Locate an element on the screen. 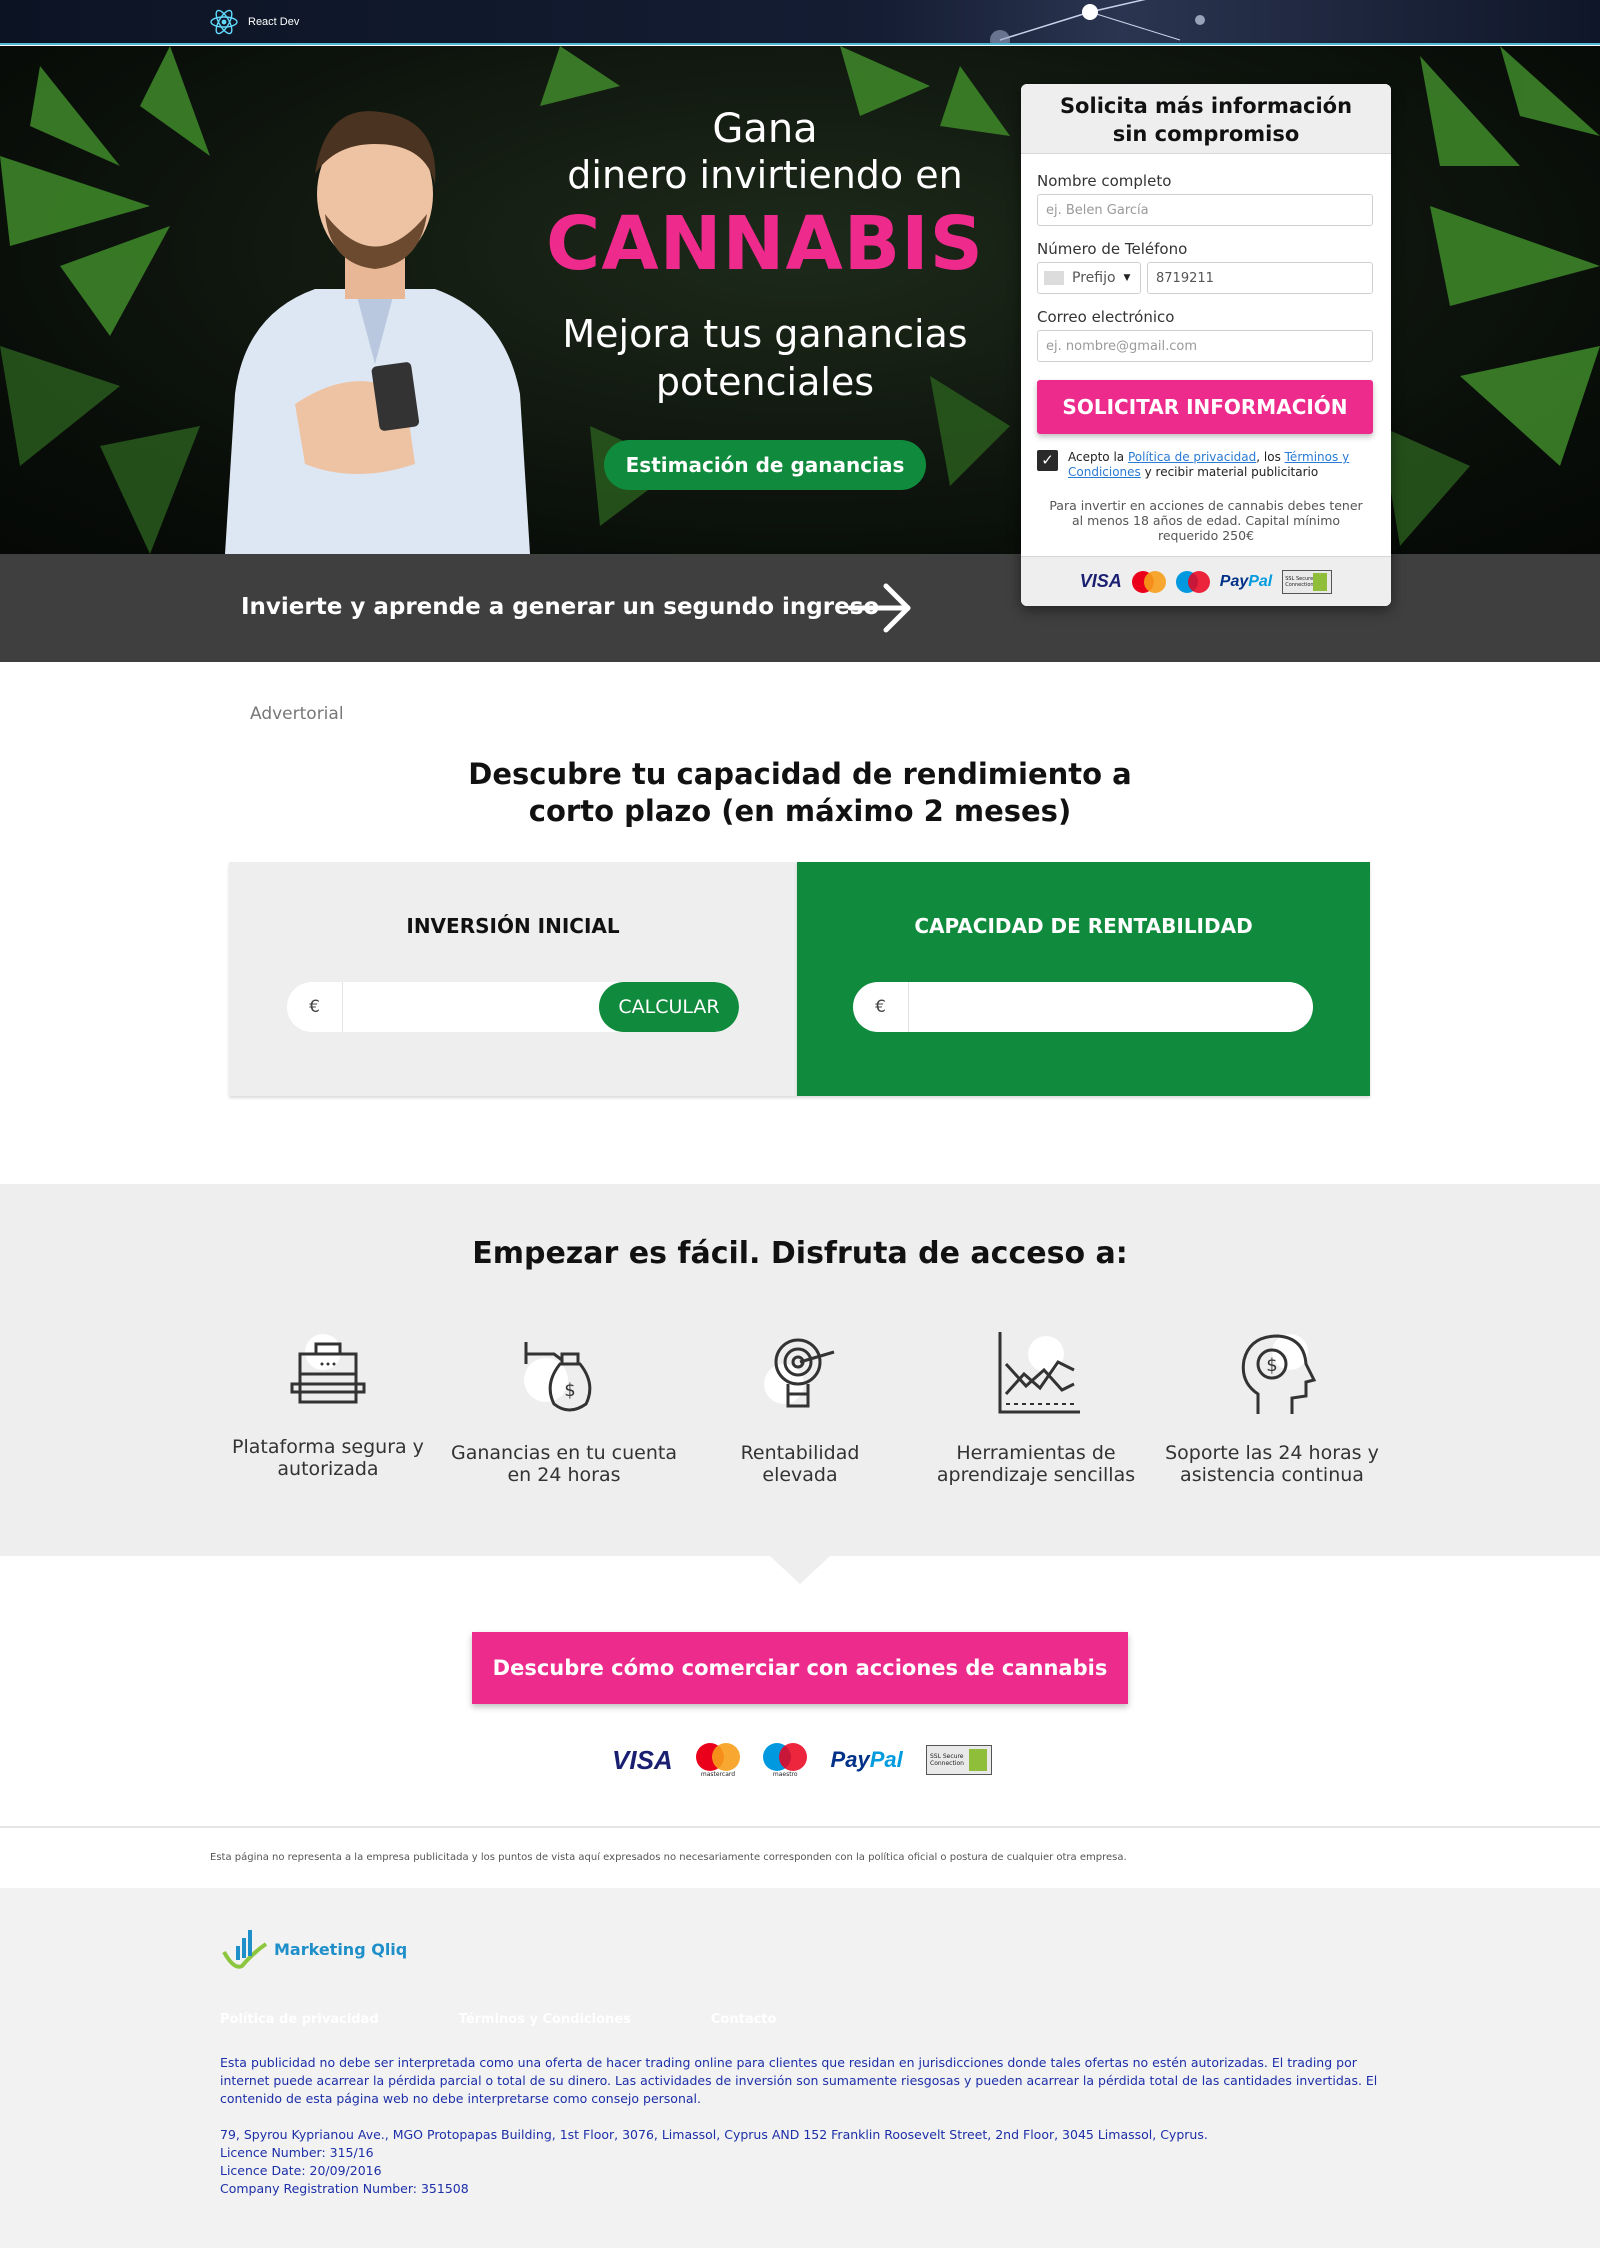  profitability-field: € is located at coordinates (1083, 1007).